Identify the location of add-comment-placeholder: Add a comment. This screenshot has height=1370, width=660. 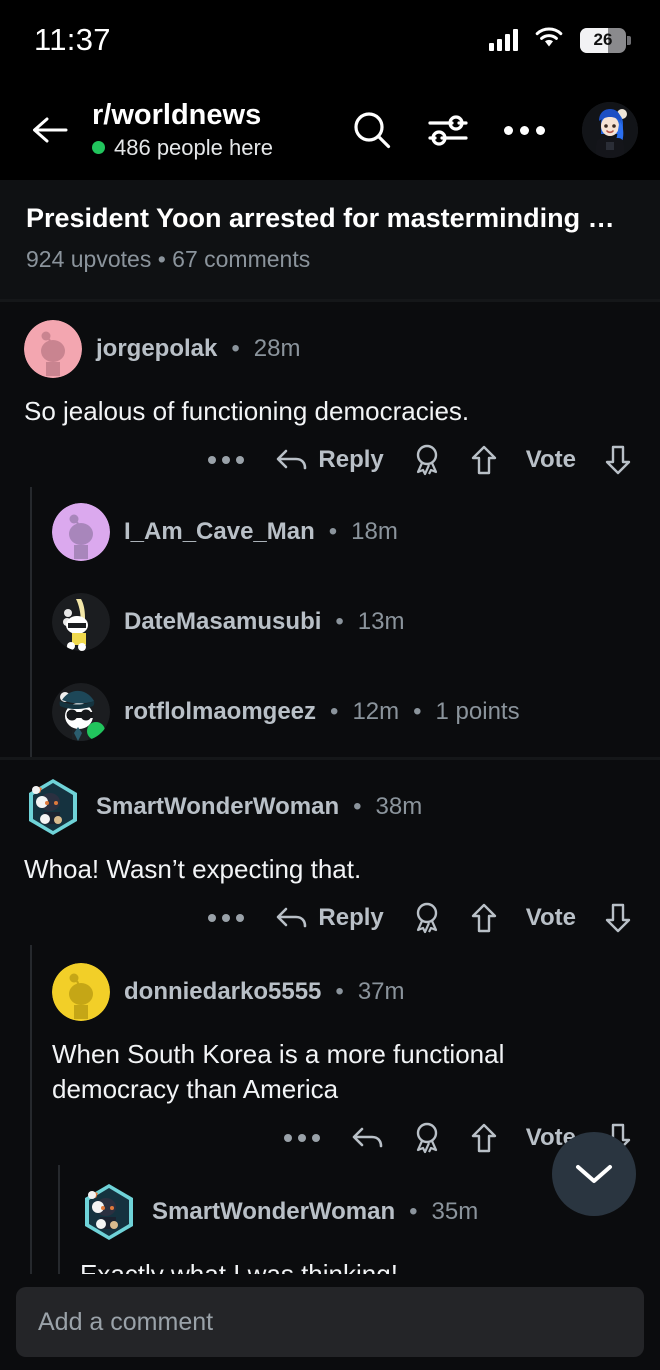
(126, 1321).